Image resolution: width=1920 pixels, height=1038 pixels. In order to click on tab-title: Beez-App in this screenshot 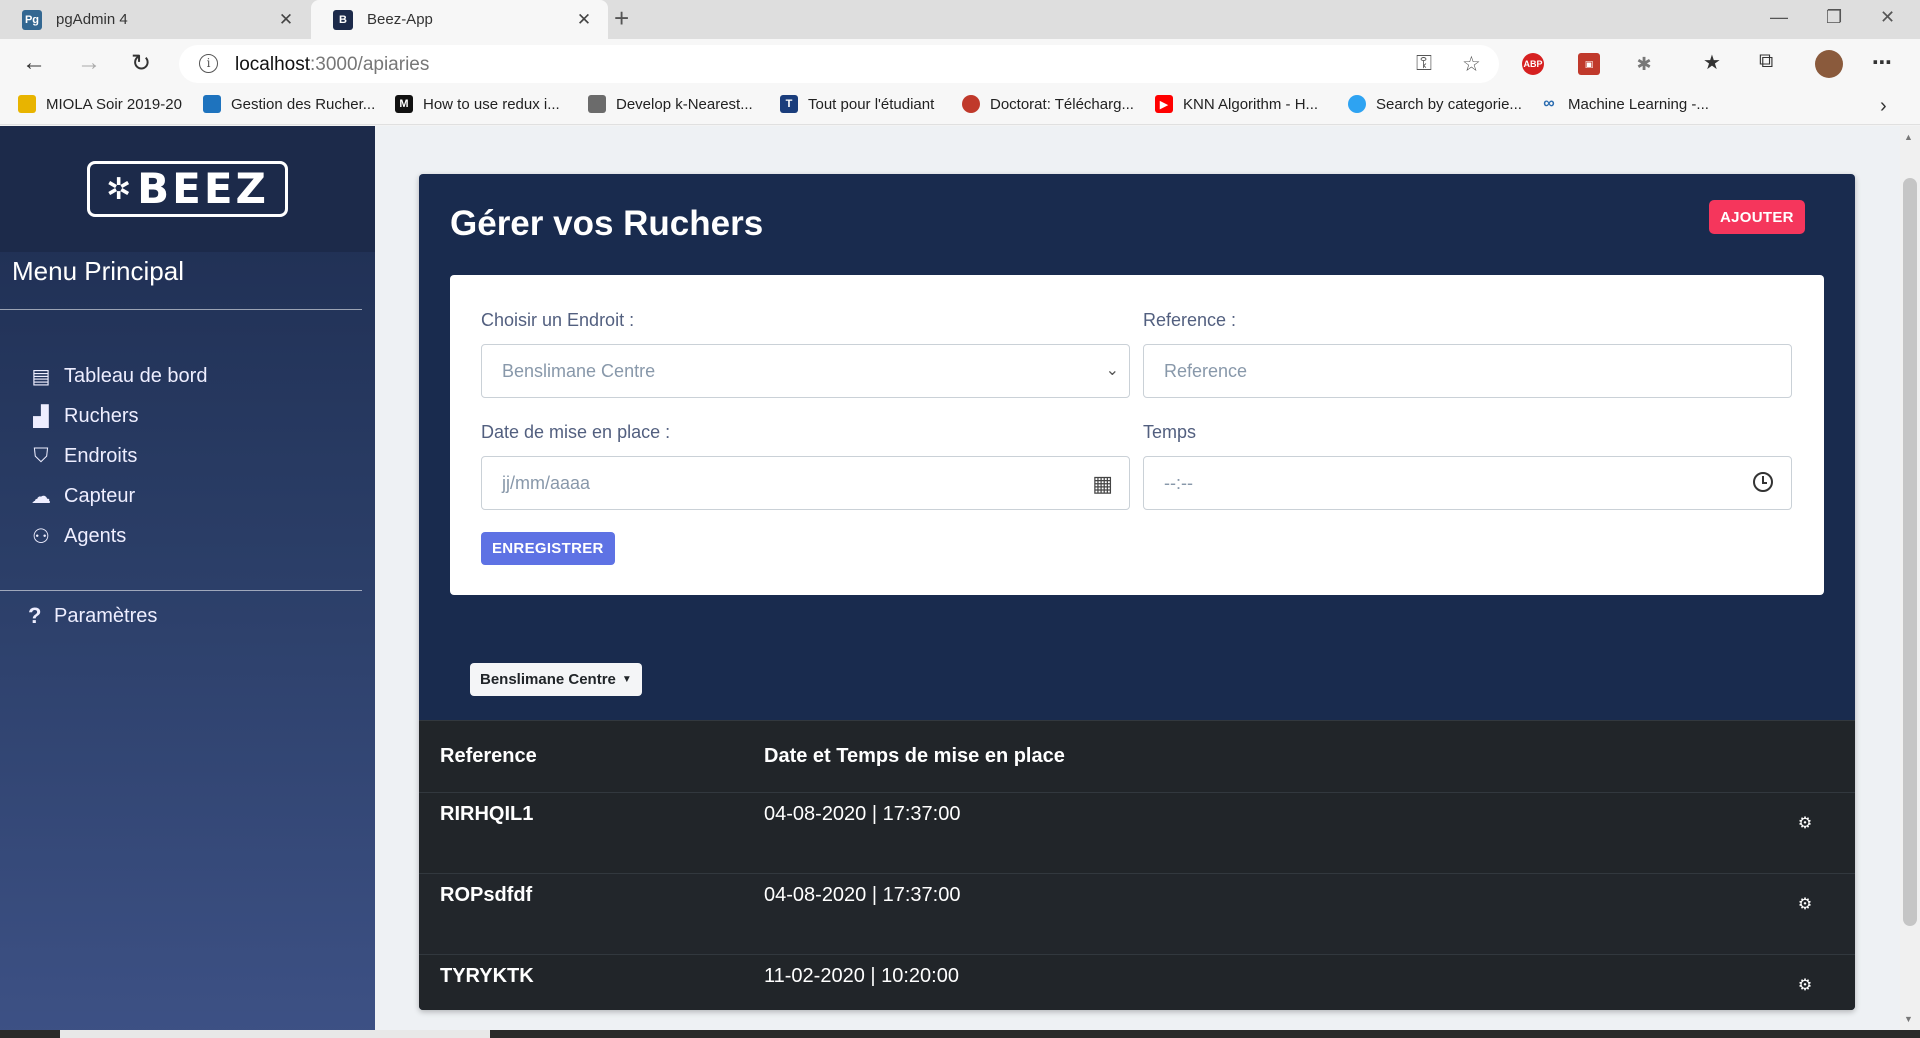, I will do `click(400, 19)`.